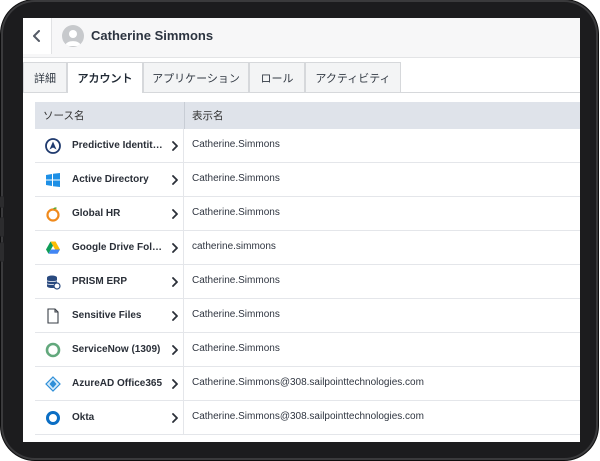 Image resolution: width=600 pixels, height=461 pixels. What do you see at coordinates (53, 248) in the screenshot?
I see `google-drive-icon` at bounding box center [53, 248].